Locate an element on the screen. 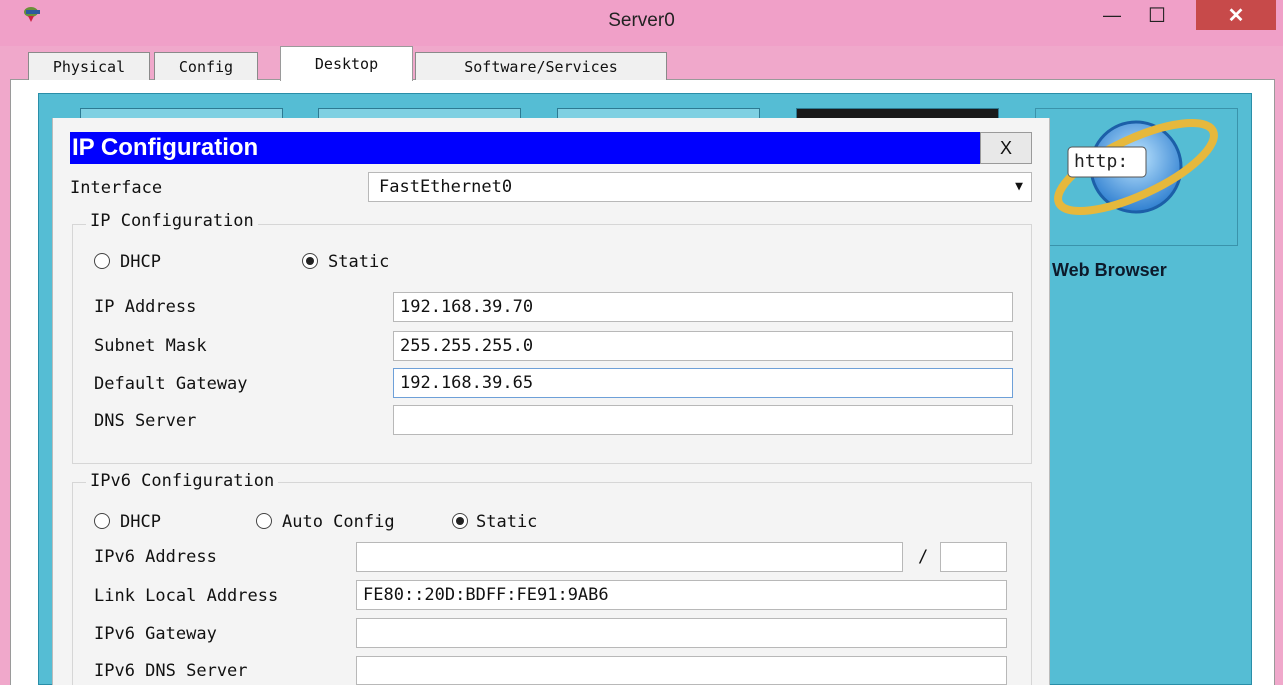 The width and height of the screenshot is (1283, 685). dns-server-field is located at coordinates (703, 420).